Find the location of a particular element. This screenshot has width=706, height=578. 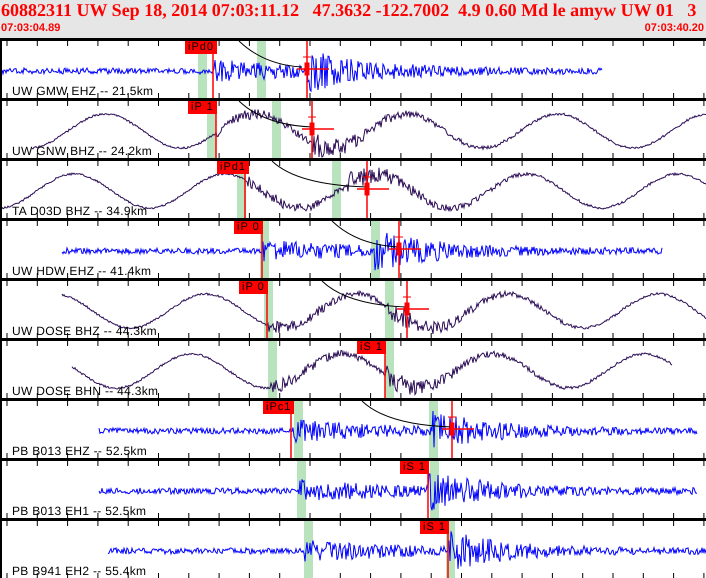

trace-label: UW DOSE BHN -- 44.3km is located at coordinates (85, 391).